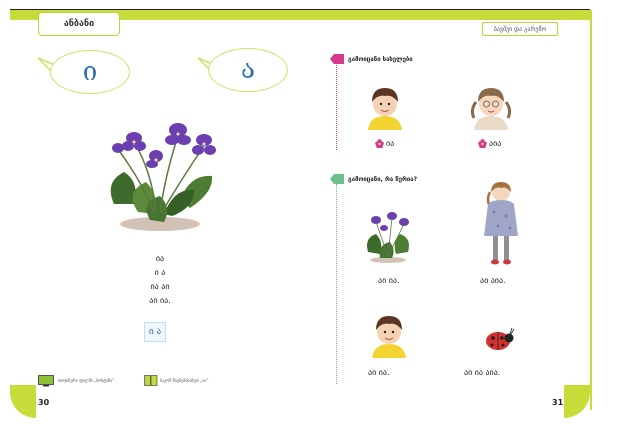 The image size is (620, 432). Describe the element at coordinates (558, 402) in the screenshot. I see `page-number-right: 31` at that location.